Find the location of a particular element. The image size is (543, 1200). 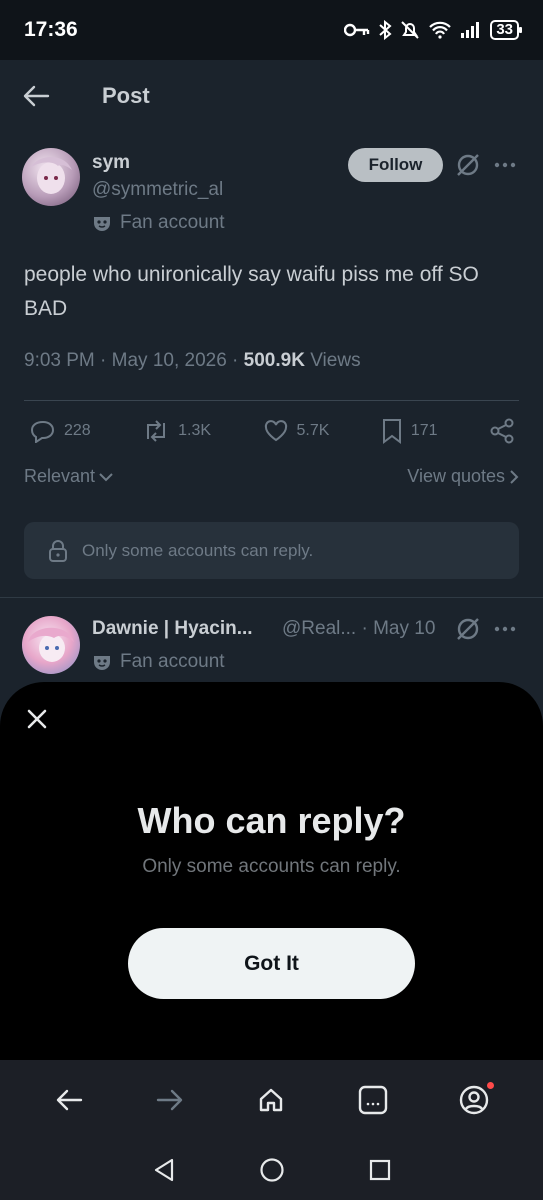

status-time: 17:36 is located at coordinates (51, 29).